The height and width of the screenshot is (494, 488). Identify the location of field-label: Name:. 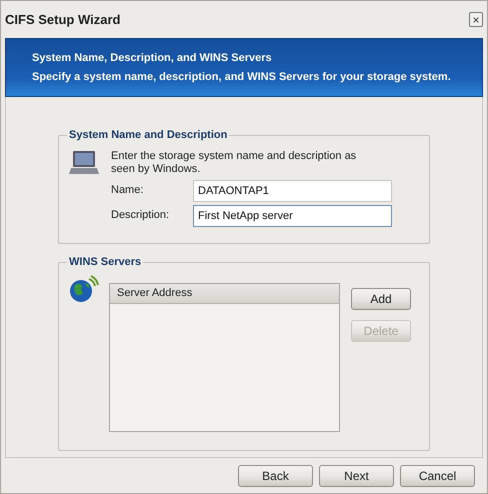
(127, 190).